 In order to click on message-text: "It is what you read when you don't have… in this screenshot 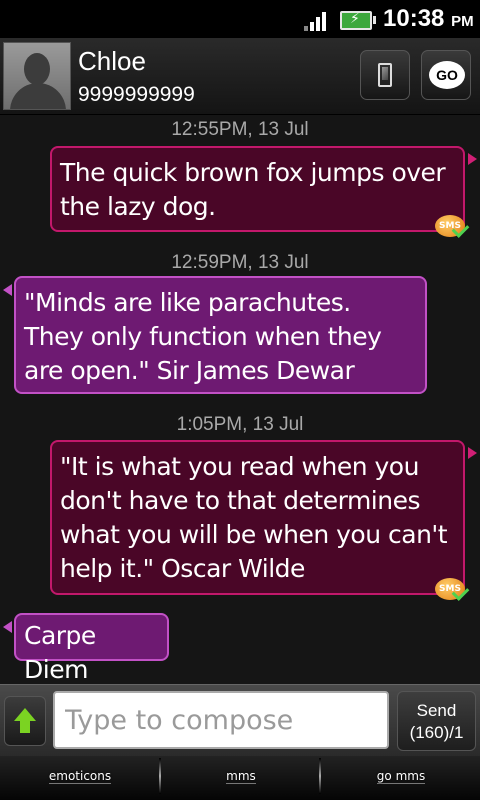, I will do `click(254, 517)`.